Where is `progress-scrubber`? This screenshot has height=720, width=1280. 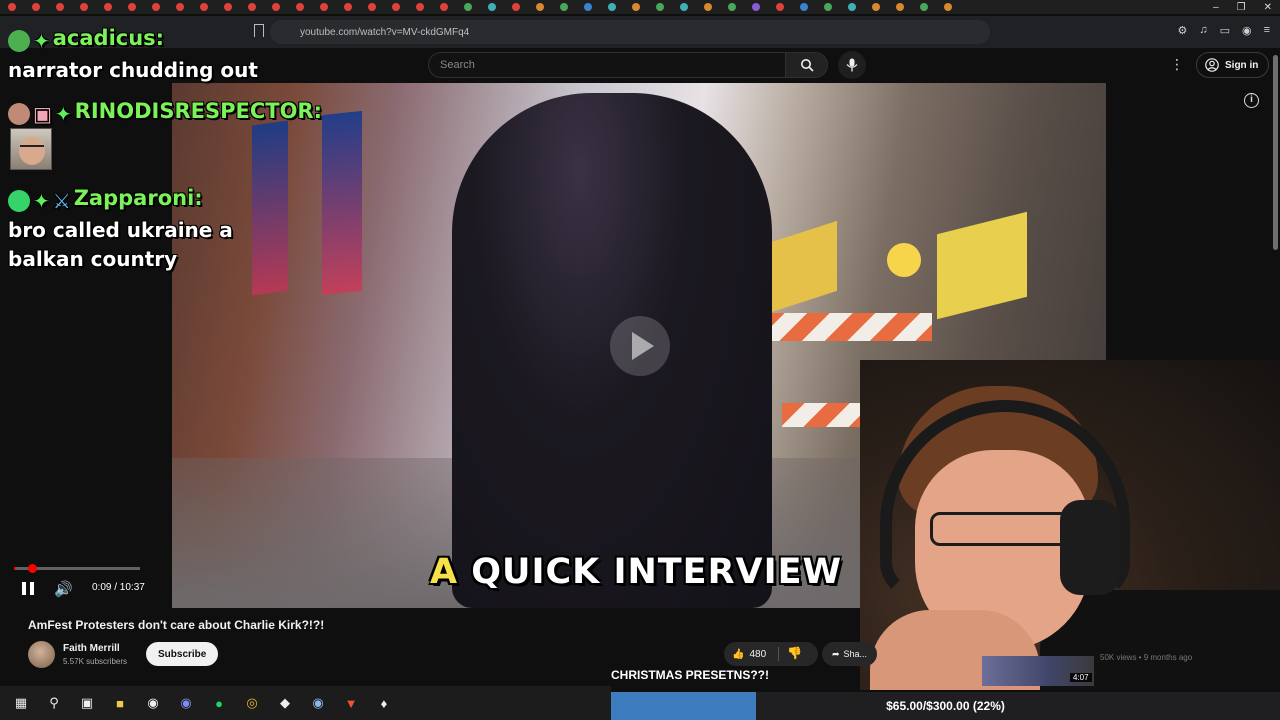
progress-scrubber is located at coordinates (32, 568).